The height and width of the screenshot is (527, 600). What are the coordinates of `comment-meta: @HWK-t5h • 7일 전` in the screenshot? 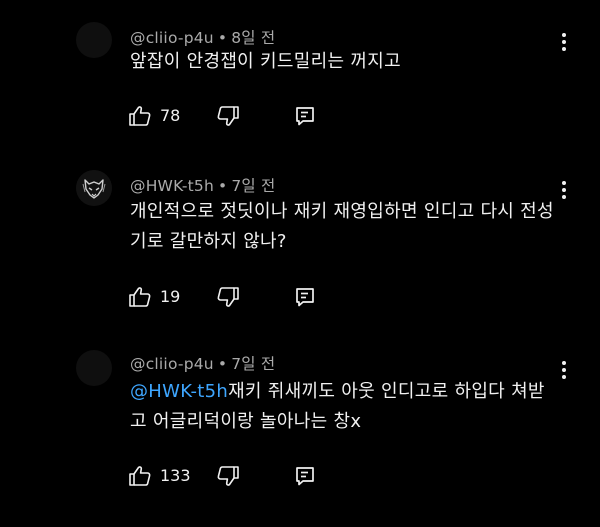 It's located at (202, 185).